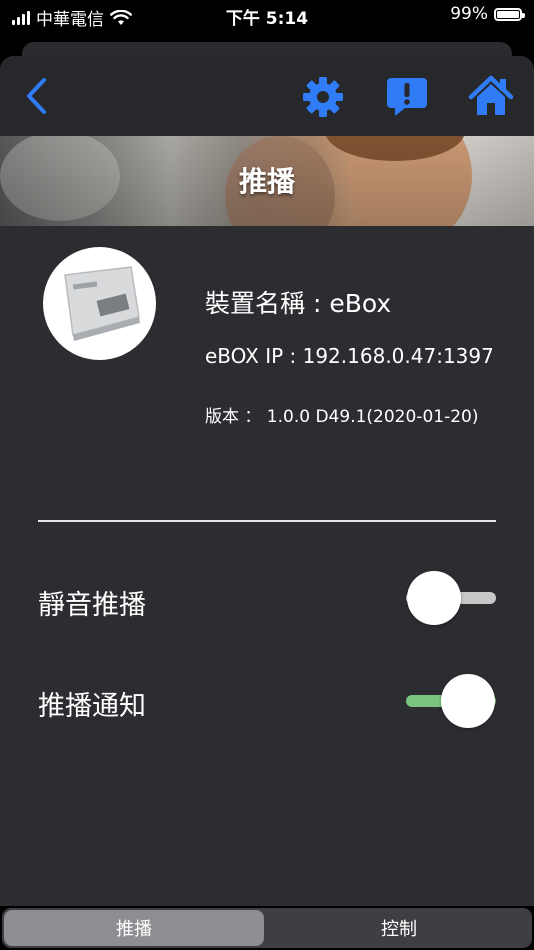 The height and width of the screenshot is (950, 534). What do you see at coordinates (342, 417) in the screenshot?
I see `device-version: 版本 ： 1.0.0 D49.1(2020-01-20)` at bounding box center [342, 417].